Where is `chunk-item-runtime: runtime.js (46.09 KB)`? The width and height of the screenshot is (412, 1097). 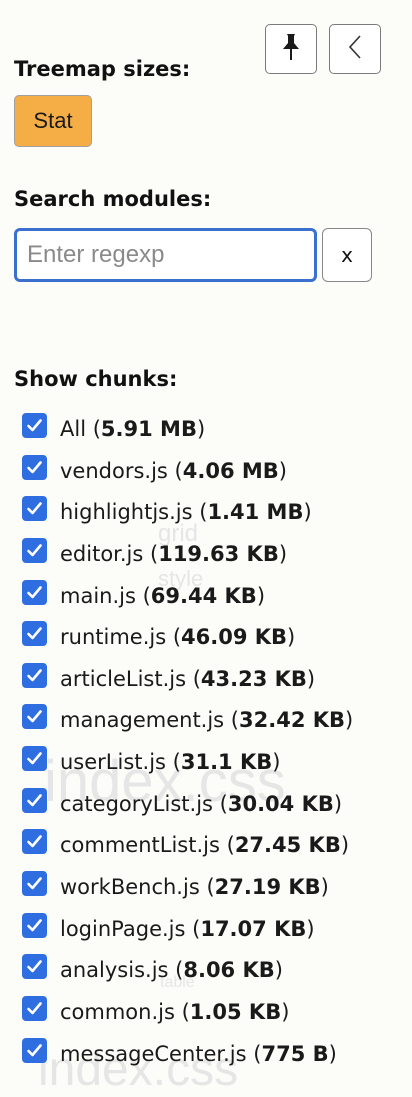
chunk-item-runtime: runtime.js (46.09 KB) is located at coordinates (206, 637).